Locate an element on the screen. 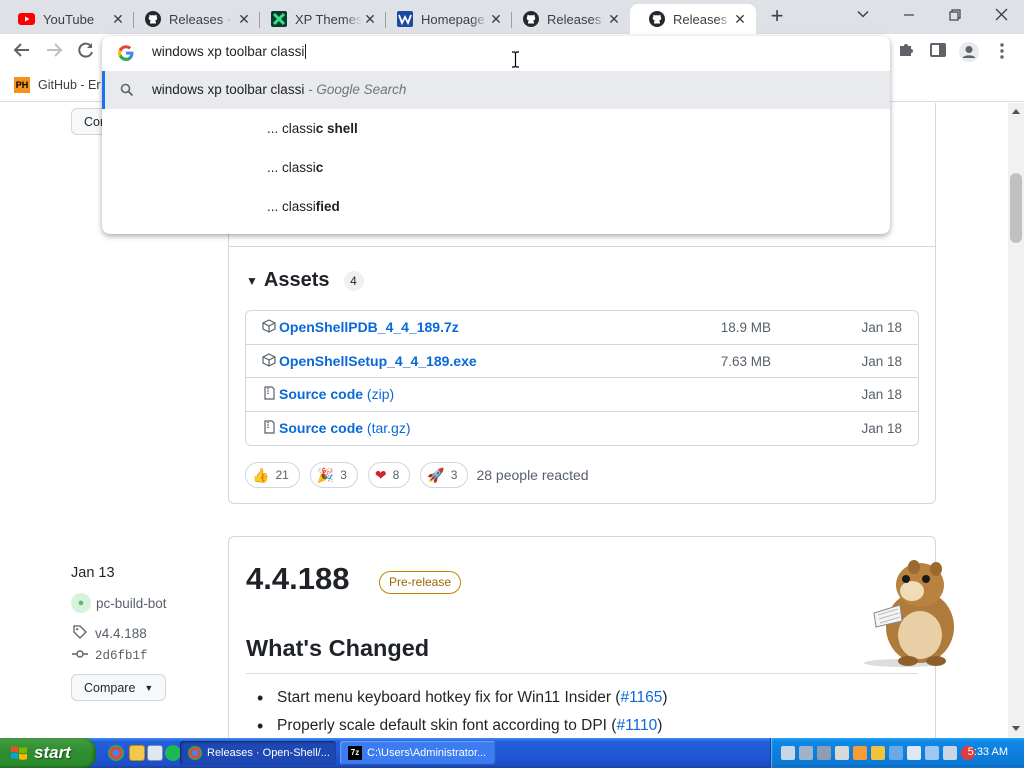 This screenshot has height=768, width=1024. tag-icon is located at coordinates (80, 633).